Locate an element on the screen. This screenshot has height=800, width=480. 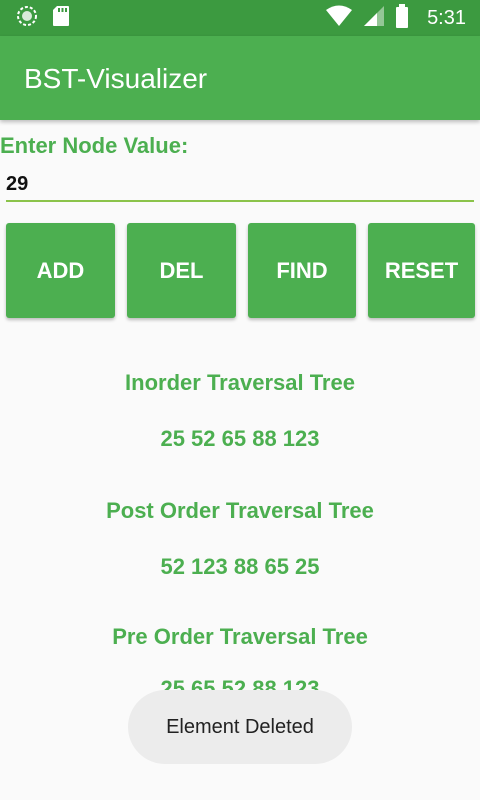
find-button: FIND is located at coordinates (302, 270).